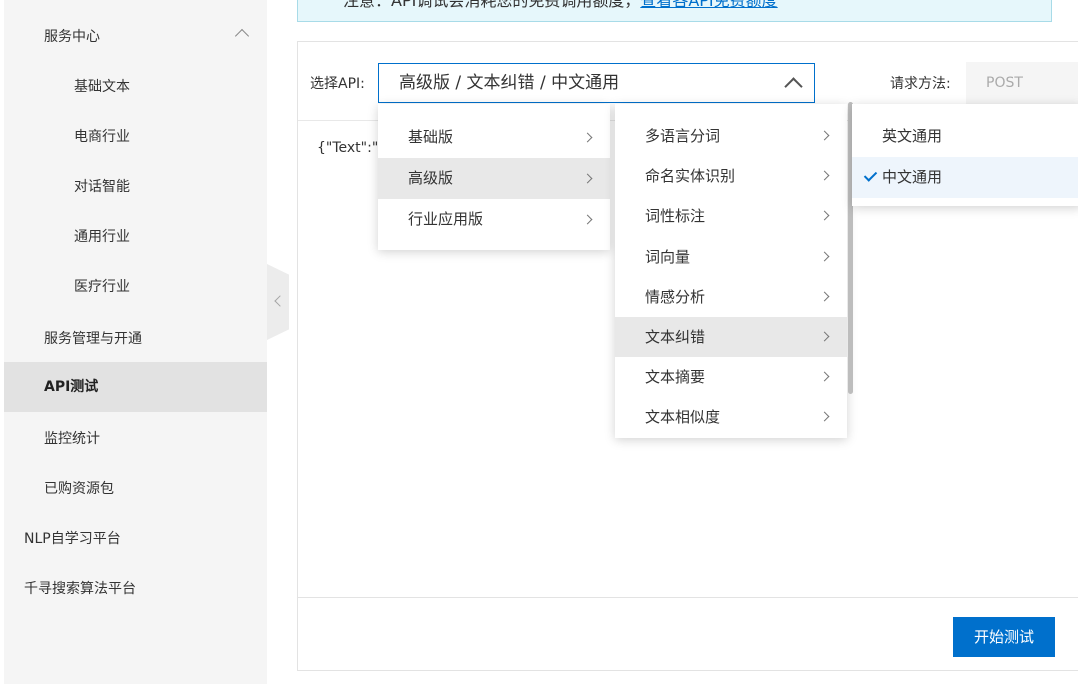 This screenshot has width=1078, height=684. What do you see at coordinates (668, 256) in the screenshot?
I see `option-label: 词向量` at bounding box center [668, 256].